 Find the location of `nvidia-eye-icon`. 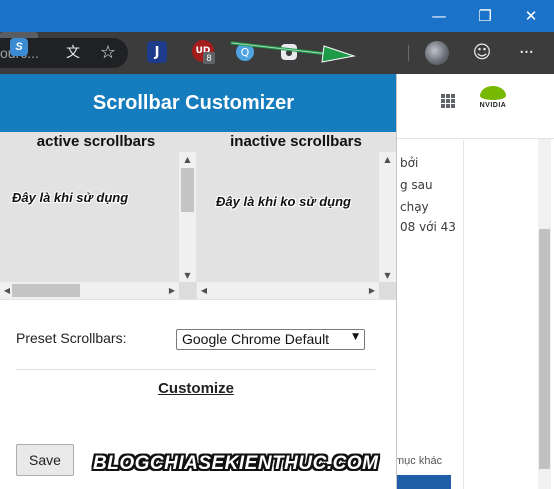

nvidia-eye-icon is located at coordinates (493, 93).